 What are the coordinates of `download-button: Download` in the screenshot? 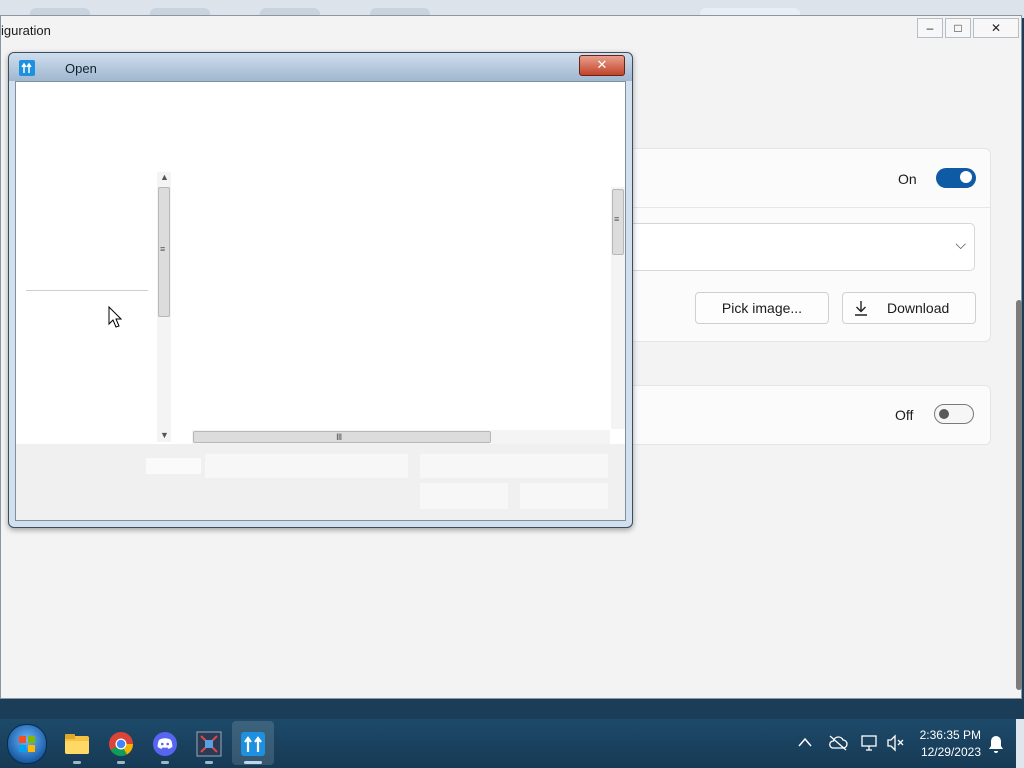 It's located at (909, 308).